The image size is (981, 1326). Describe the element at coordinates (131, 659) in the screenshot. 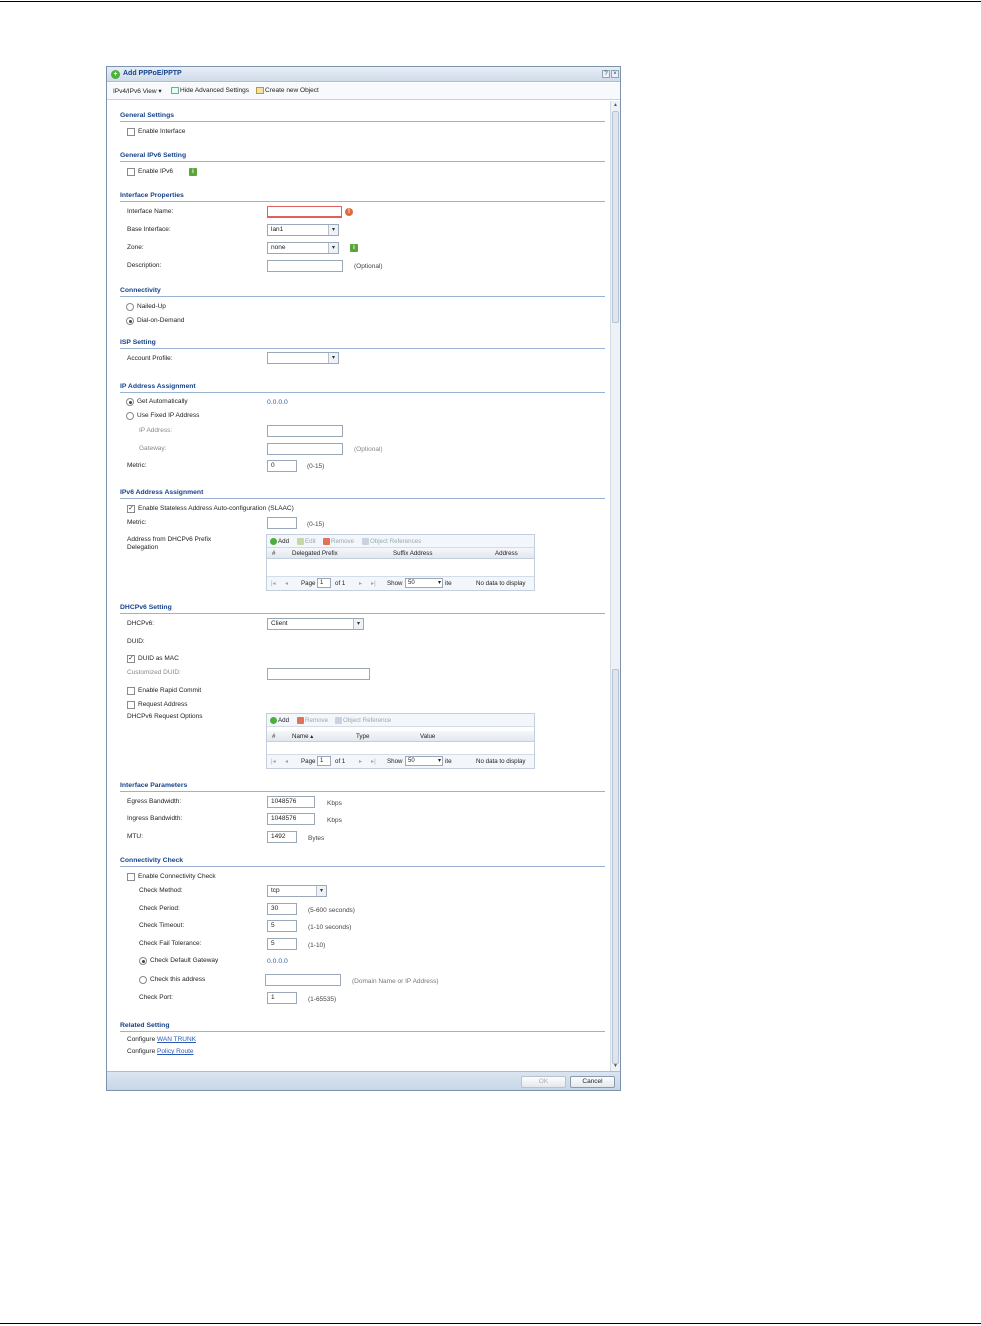

I see `duid-as-mac-checkbox: ✓` at that location.